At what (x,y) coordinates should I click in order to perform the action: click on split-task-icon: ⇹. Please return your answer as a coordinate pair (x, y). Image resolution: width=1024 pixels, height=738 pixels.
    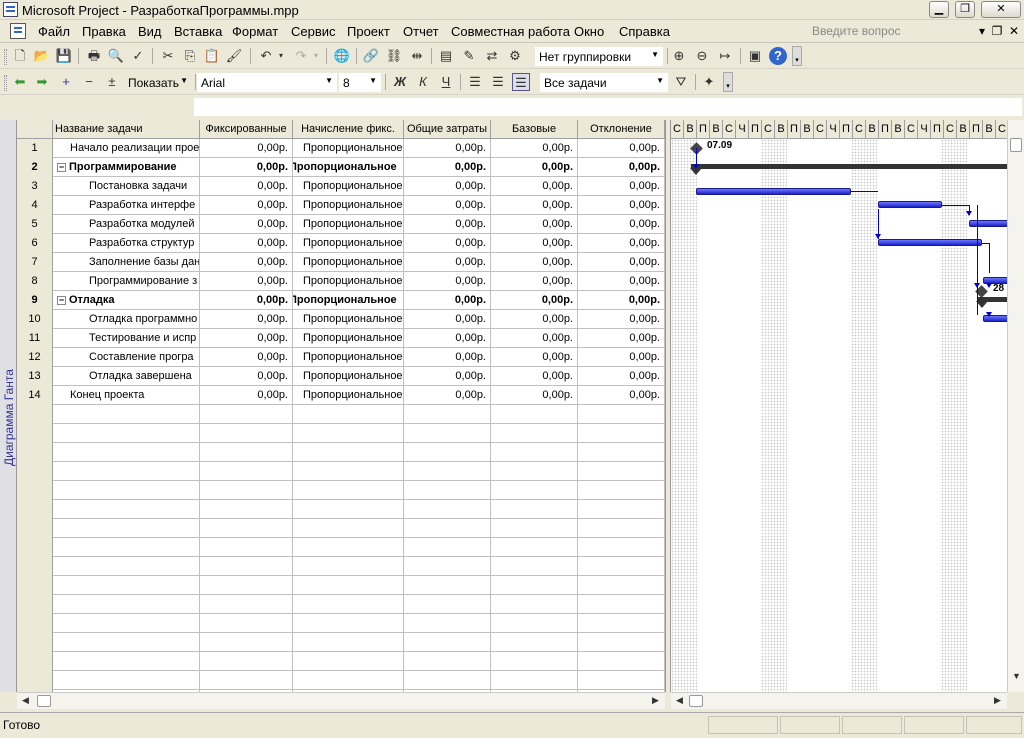
    Looking at the image, I should click on (417, 56).